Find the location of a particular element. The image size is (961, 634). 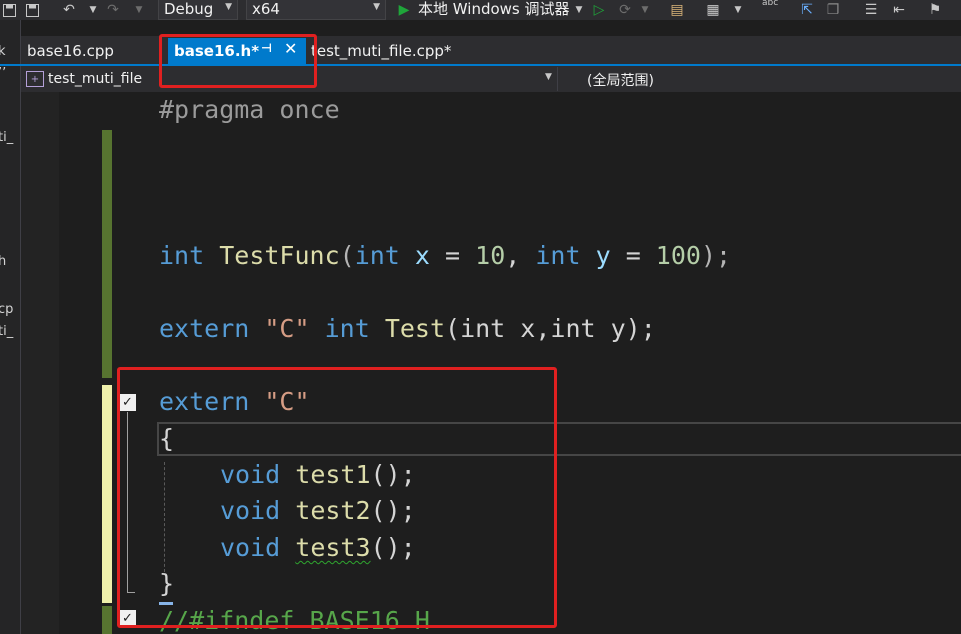

explorer-fragment: ’’ is located at coordinates (3, 73).